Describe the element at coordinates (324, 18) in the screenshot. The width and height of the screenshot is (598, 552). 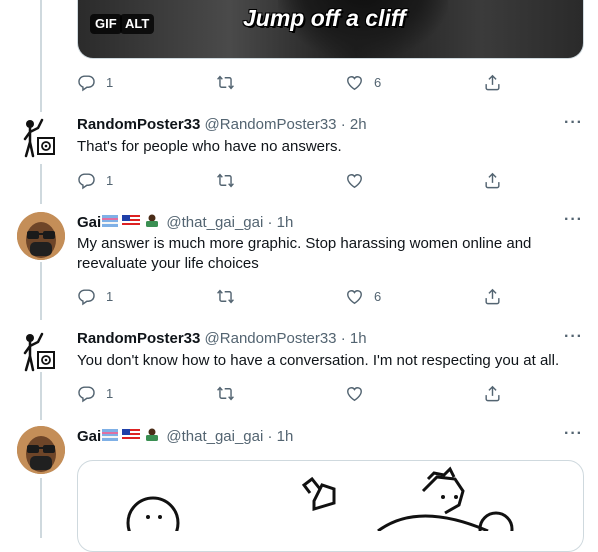
I see `gif-caption: Jump off a cliff` at that location.